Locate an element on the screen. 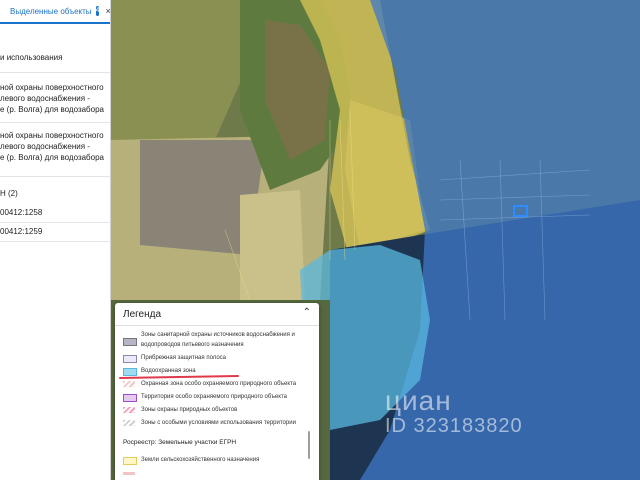 This screenshot has width=640, height=480. swatch-natural-object-protection is located at coordinates (129, 384).